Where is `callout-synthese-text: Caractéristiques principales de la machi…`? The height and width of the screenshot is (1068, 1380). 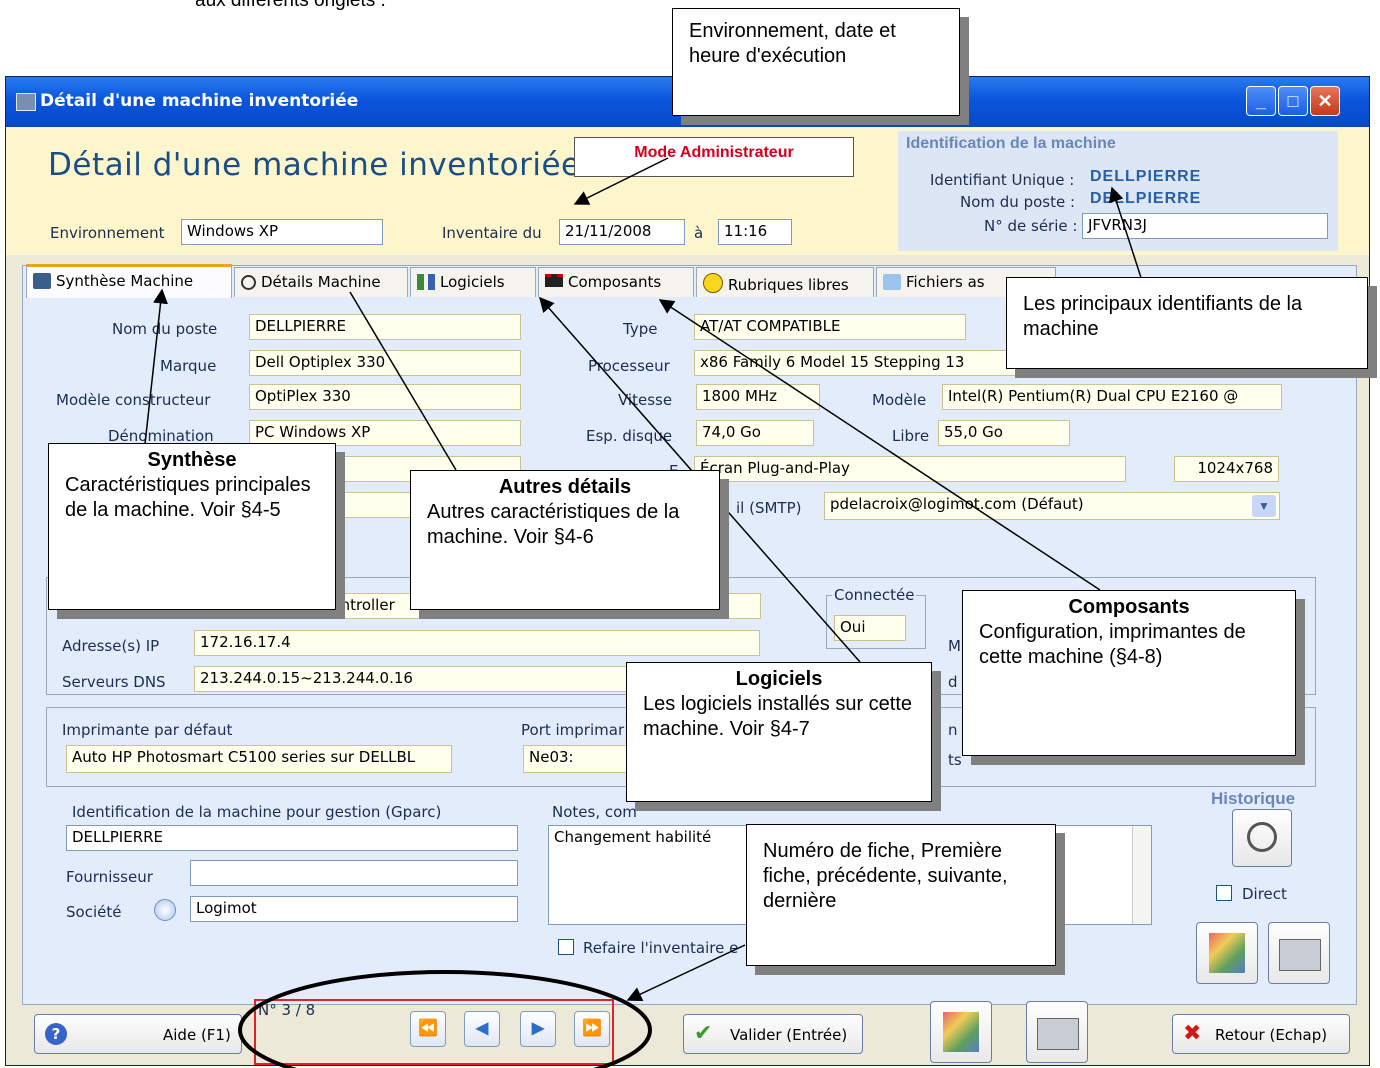 callout-synthese-text: Caractéristiques principales de la machi… is located at coordinates (188, 497).